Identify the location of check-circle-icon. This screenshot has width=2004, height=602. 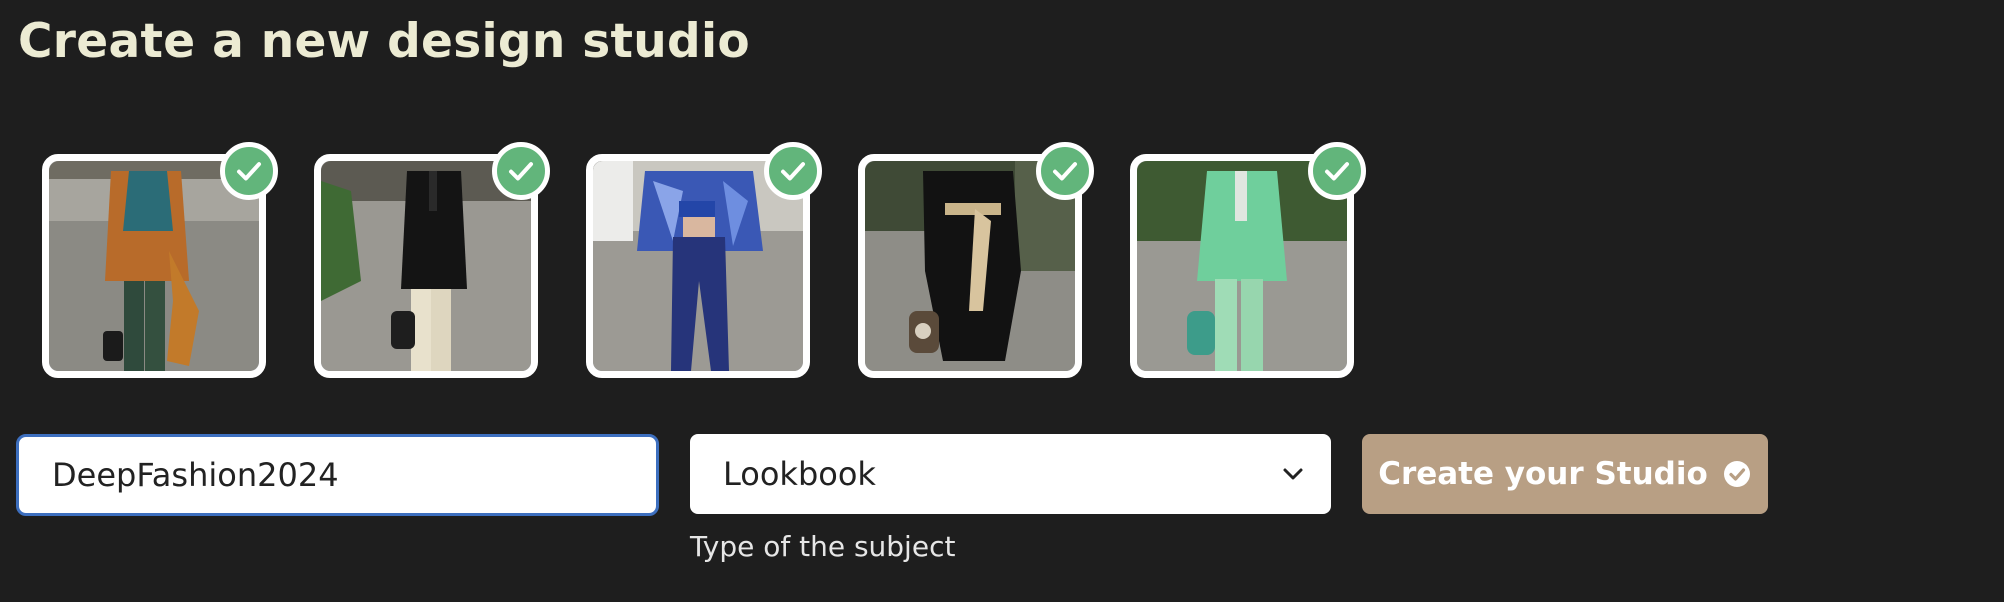
(1736, 474).